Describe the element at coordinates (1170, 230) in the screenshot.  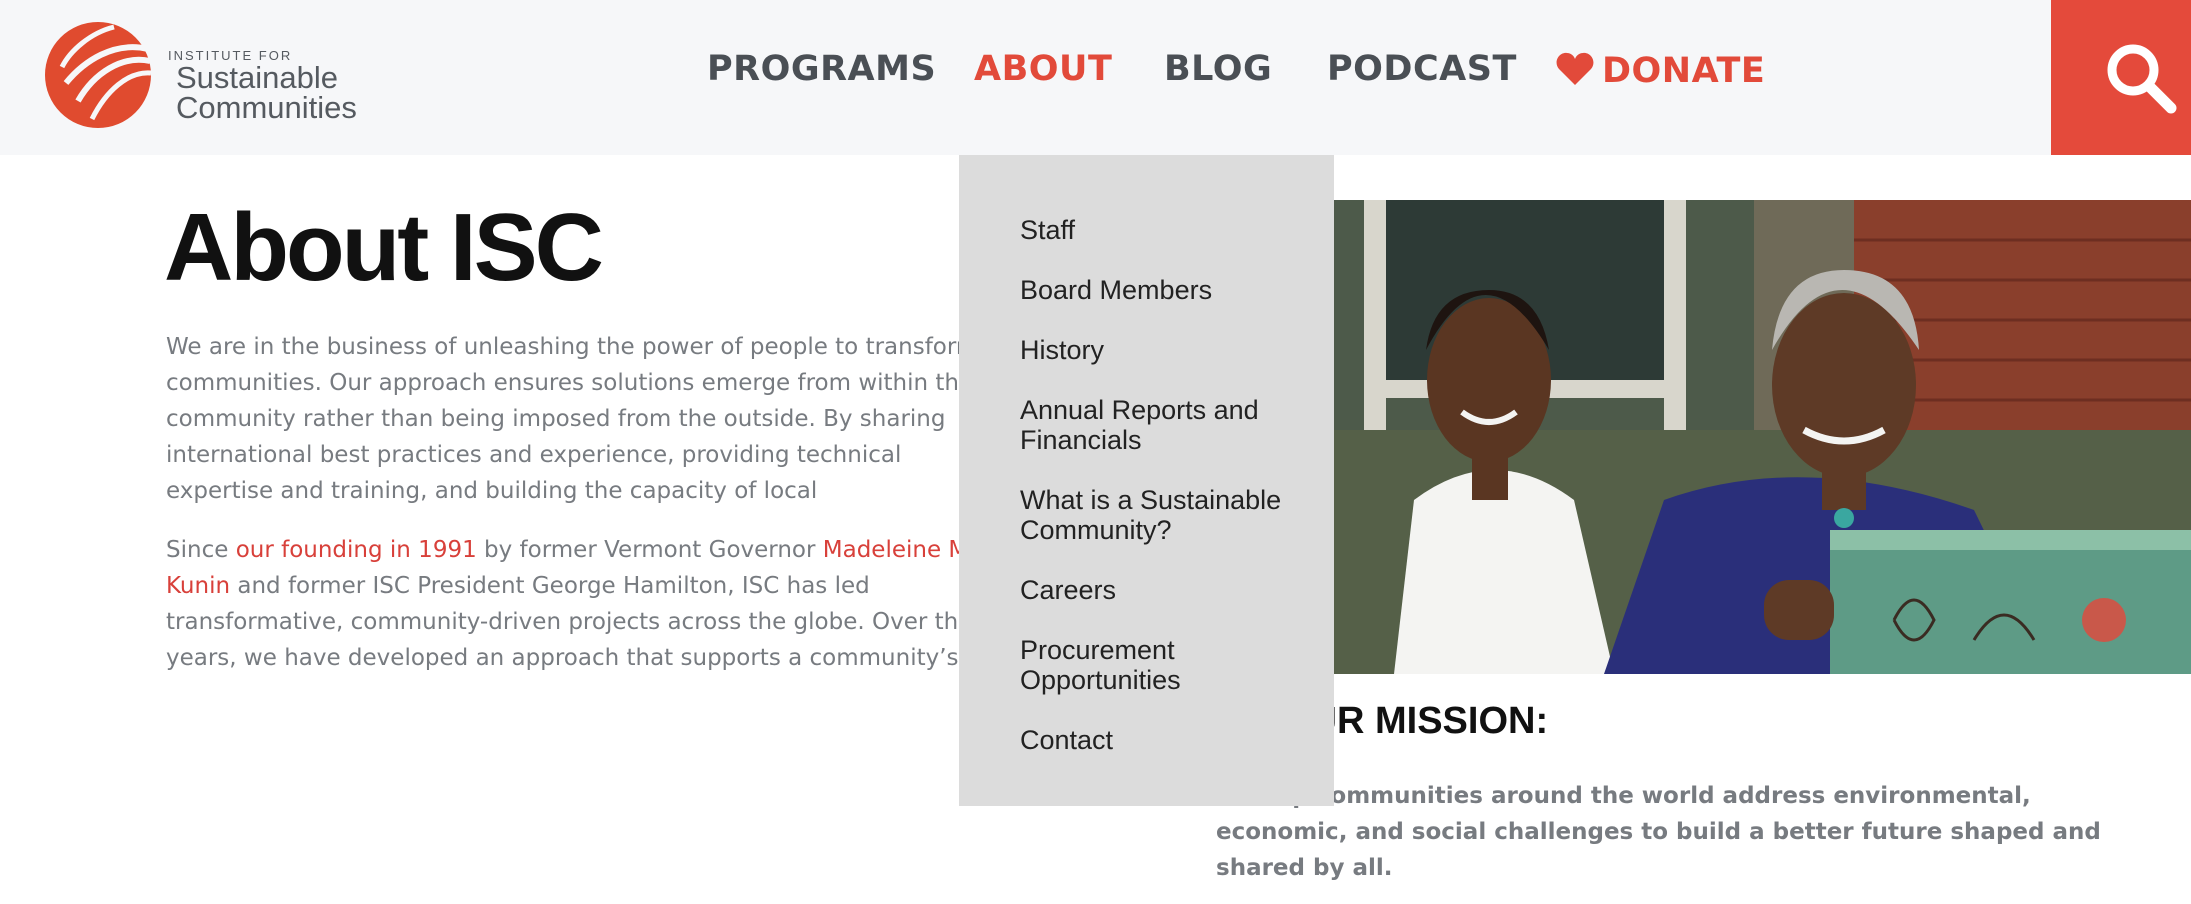
I see `dropdown-item-staff: Staff` at that location.